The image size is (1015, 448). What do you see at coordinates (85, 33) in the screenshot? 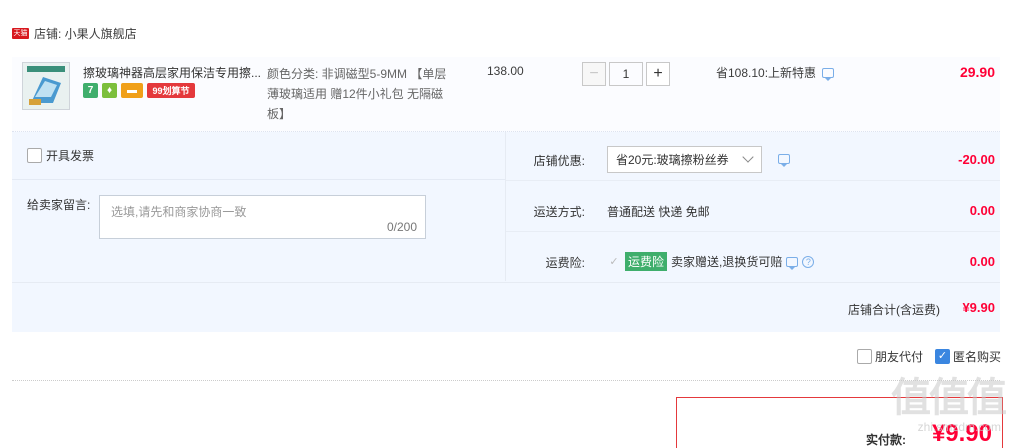
I see `shop-name: 店铺: 小果人旗舰店` at bounding box center [85, 33].